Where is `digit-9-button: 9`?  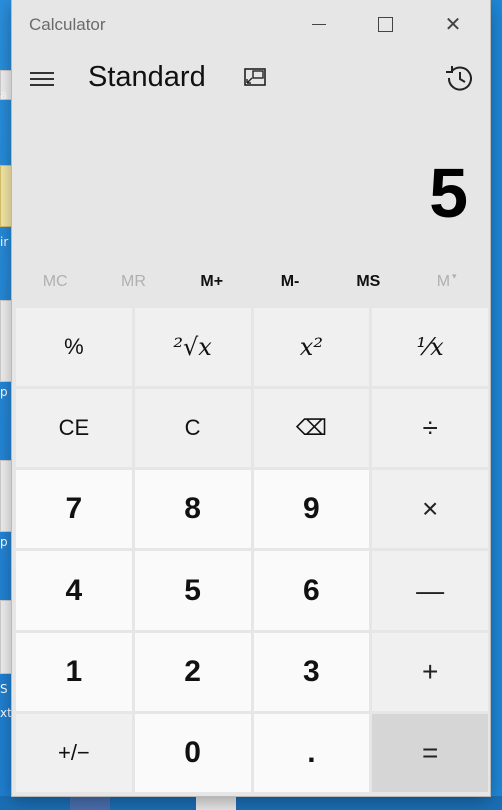 digit-9-button: 9 is located at coordinates (311, 509).